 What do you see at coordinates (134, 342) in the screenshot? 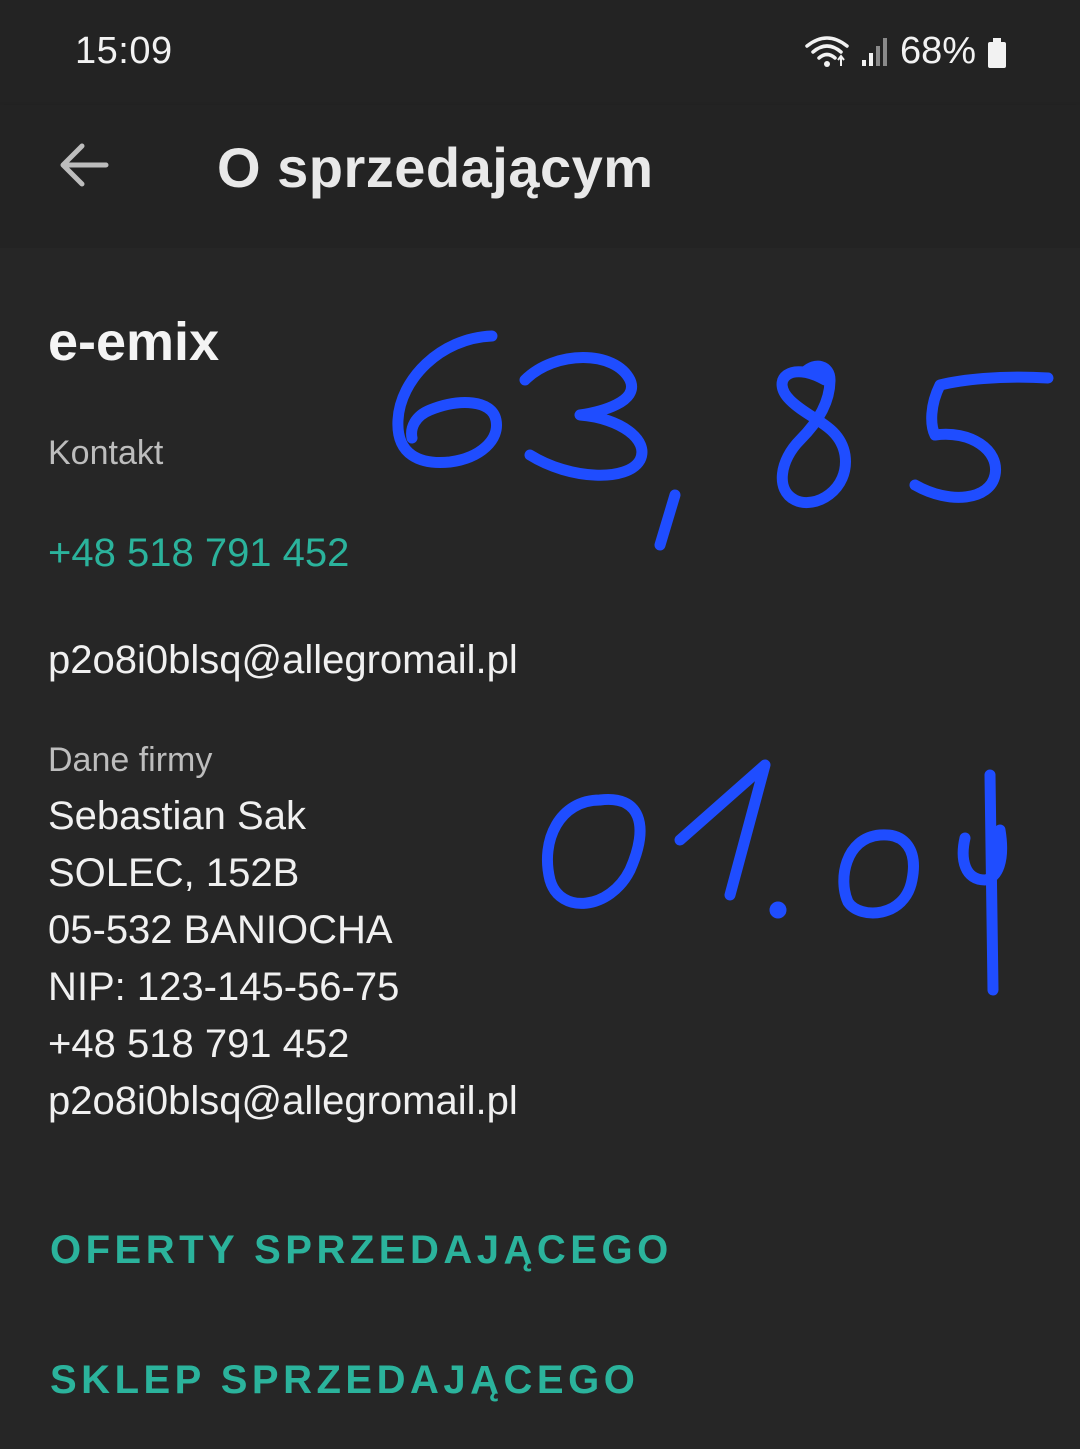
I see `seller-name: e-emix` at bounding box center [134, 342].